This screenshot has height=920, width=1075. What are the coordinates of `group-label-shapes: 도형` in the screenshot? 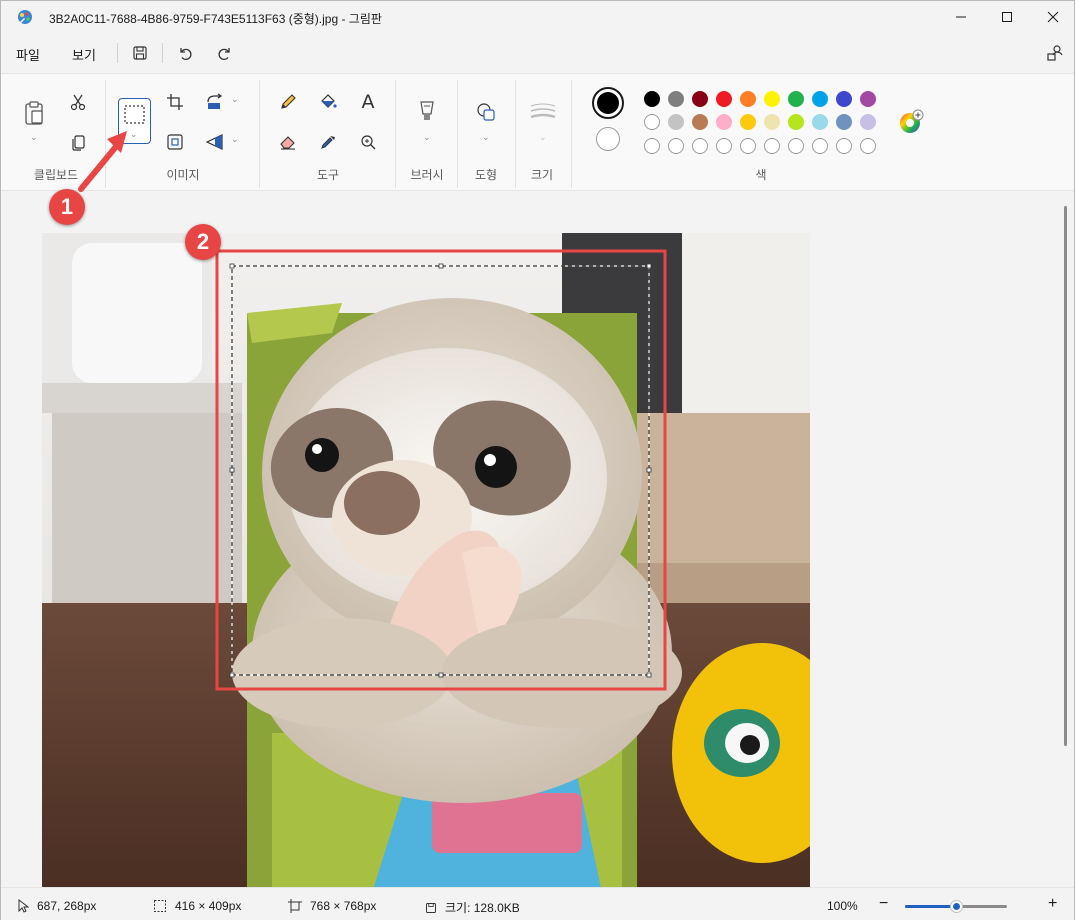 It's located at (486, 175).